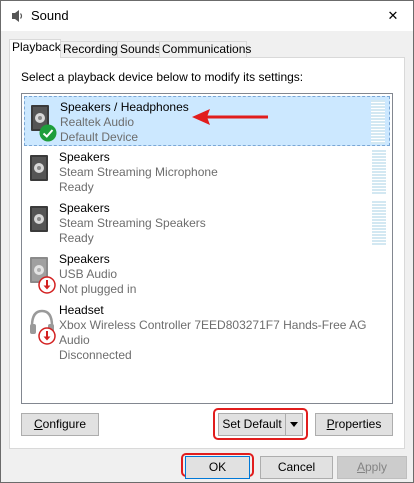 The image size is (414, 483). I want to click on set-default-dropdown, so click(293, 424).